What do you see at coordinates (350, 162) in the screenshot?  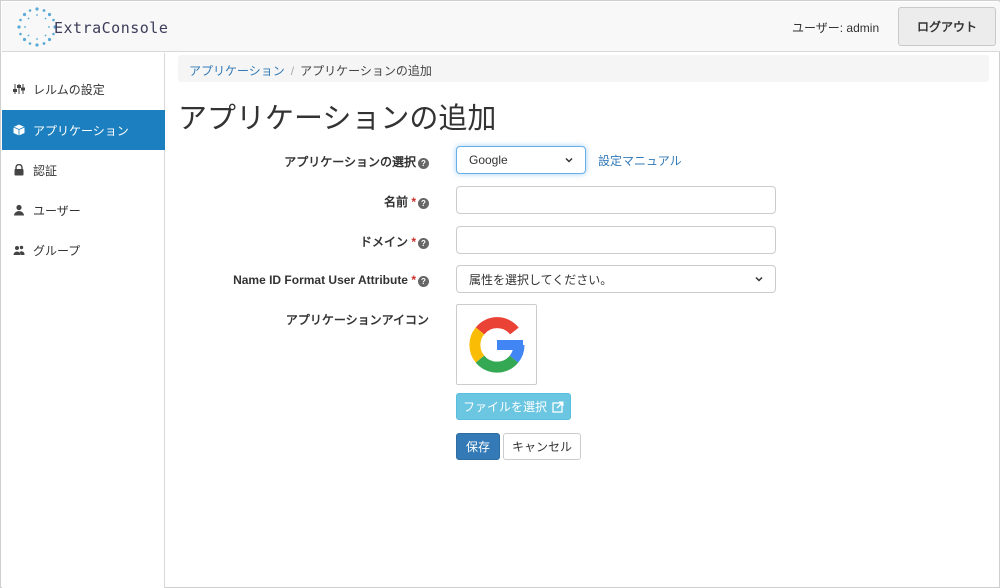 I see `app-select-label-text: アプリケーションの選択` at bounding box center [350, 162].